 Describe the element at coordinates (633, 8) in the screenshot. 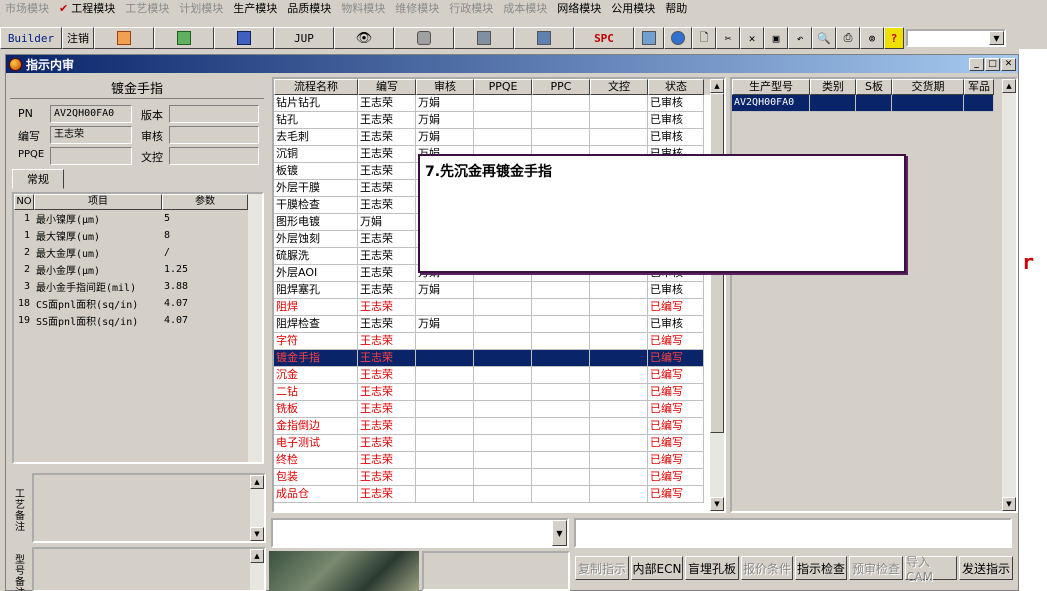

I see `menu-item-11: 公用模块` at that location.